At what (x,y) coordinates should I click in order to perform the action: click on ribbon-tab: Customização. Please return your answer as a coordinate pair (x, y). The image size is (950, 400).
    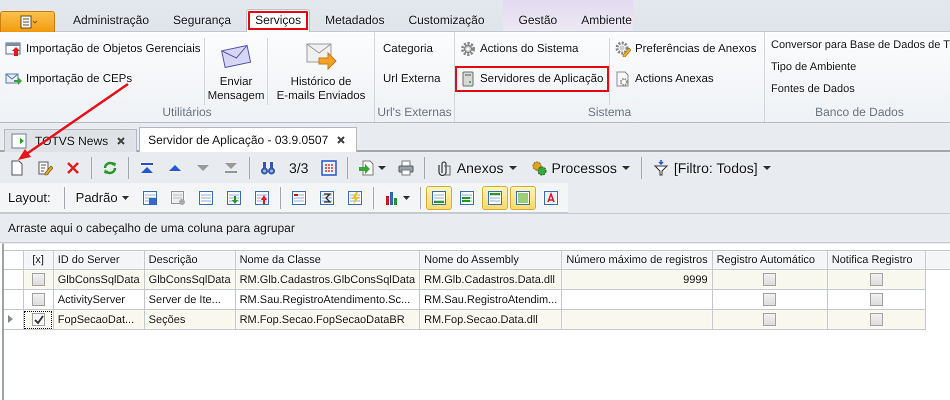
    Looking at the image, I should click on (446, 20).